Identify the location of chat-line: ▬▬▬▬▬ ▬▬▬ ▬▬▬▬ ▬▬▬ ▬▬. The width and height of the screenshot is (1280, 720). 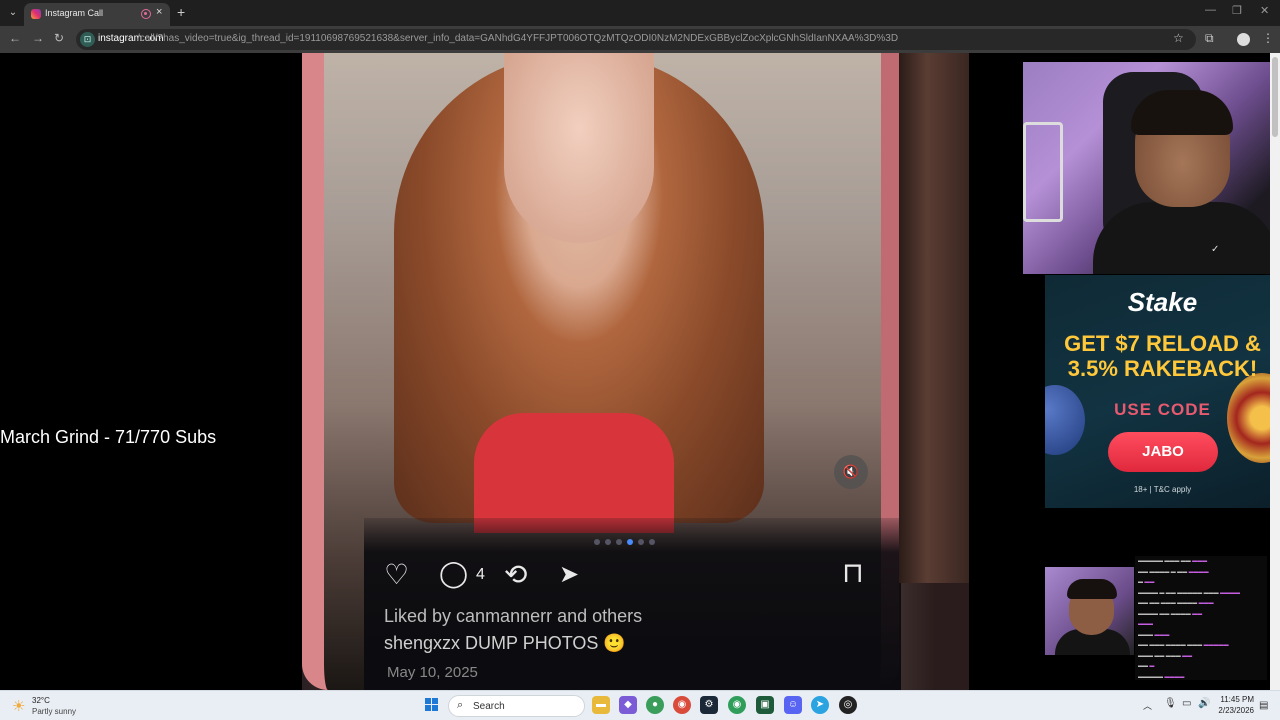
(1183, 645).